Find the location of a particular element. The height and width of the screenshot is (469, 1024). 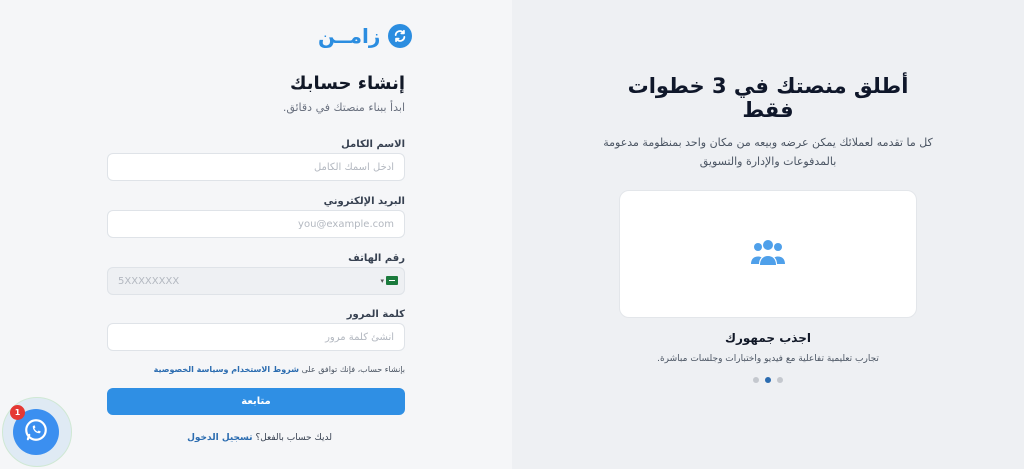

country-dropdown-caret-icon: ▾ is located at coordinates (382, 281).